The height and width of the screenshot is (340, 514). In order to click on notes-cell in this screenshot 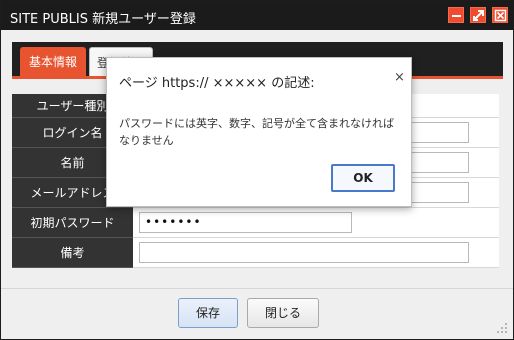, I will do `click(316, 253)`.